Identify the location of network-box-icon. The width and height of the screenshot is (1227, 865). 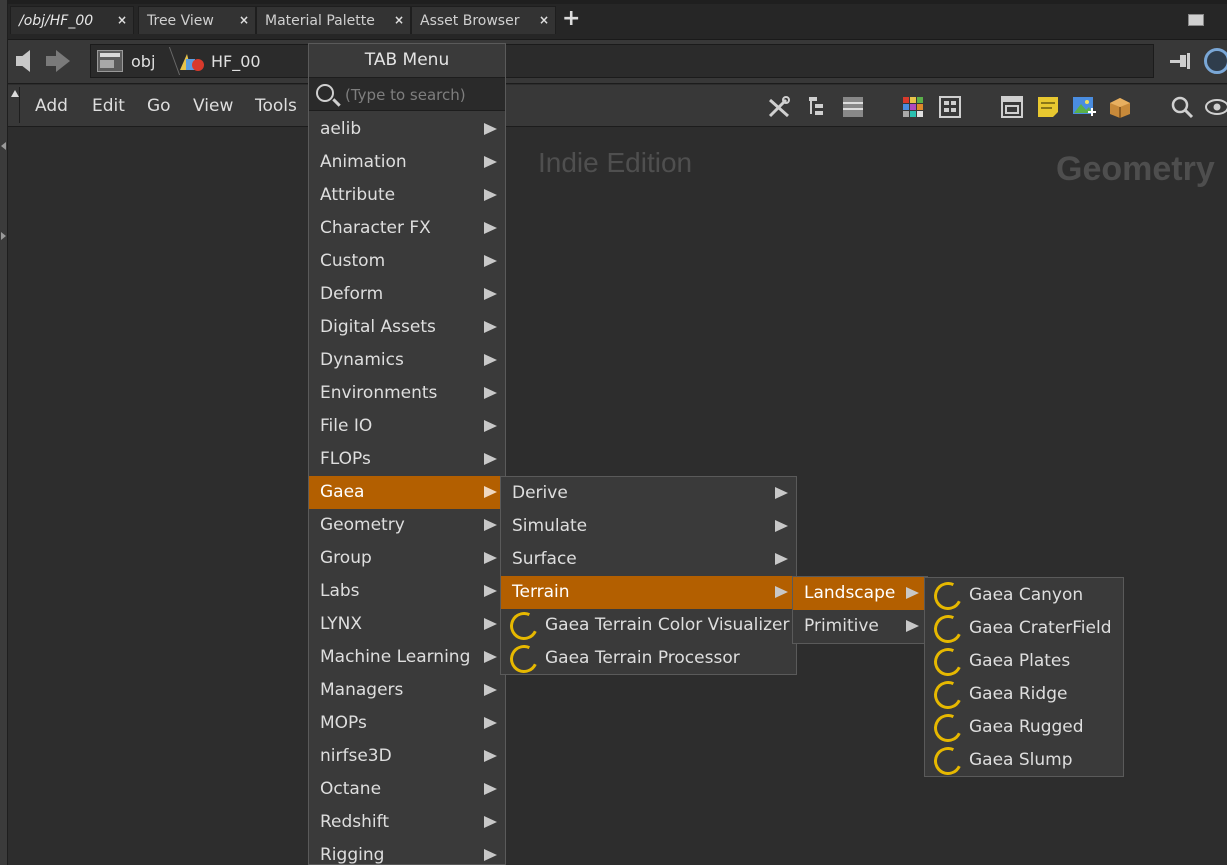
(1012, 107).